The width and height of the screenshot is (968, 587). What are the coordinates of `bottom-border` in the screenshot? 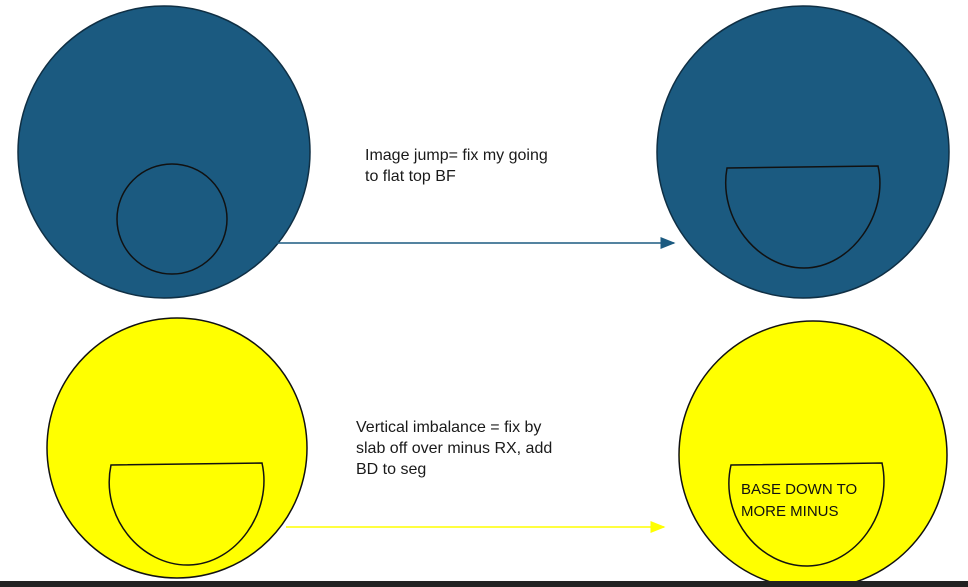 It's located at (484, 584).